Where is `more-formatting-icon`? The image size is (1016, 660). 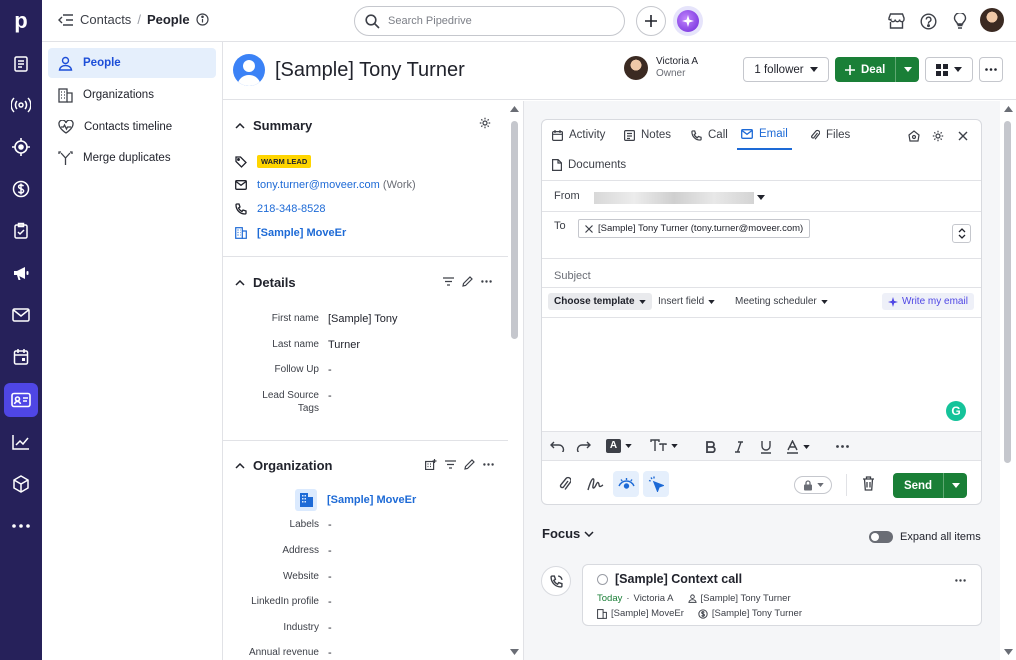 more-formatting-icon is located at coordinates (842, 446).